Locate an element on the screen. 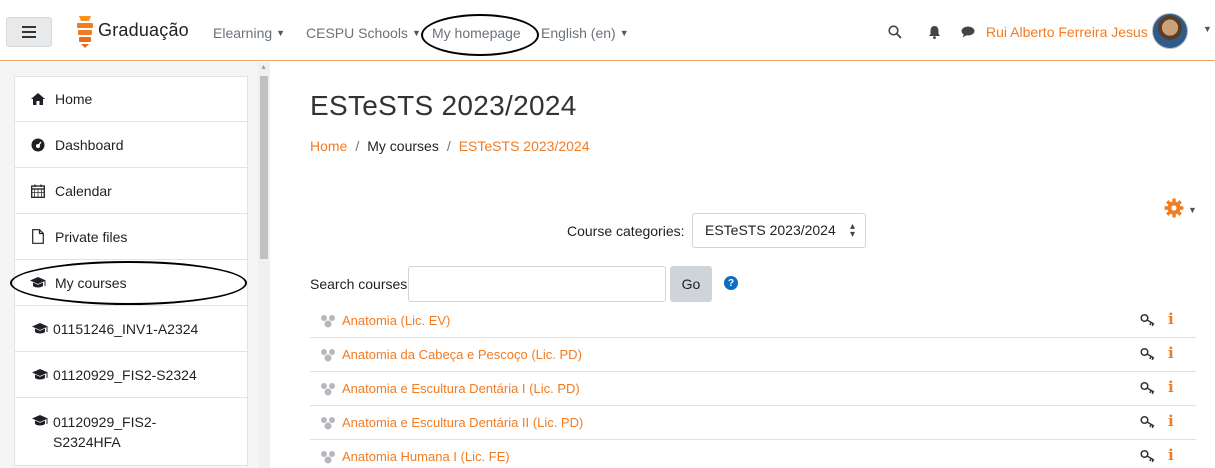 The height and width of the screenshot is (468, 1215). menu-icon is located at coordinates (29, 32).